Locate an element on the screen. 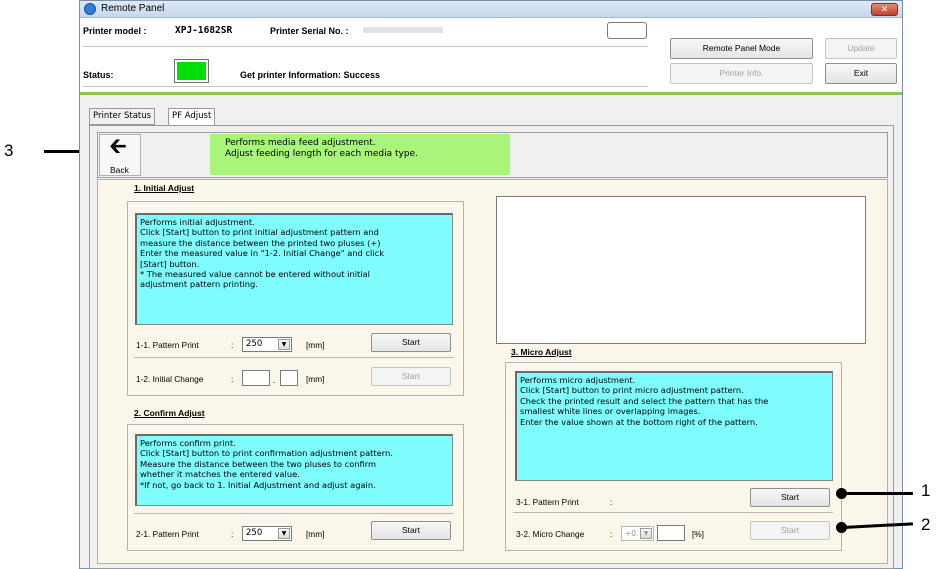 The width and height of the screenshot is (937, 569). initial-adjust-title: 1. Initial Adjust is located at coordinates (164, 188).